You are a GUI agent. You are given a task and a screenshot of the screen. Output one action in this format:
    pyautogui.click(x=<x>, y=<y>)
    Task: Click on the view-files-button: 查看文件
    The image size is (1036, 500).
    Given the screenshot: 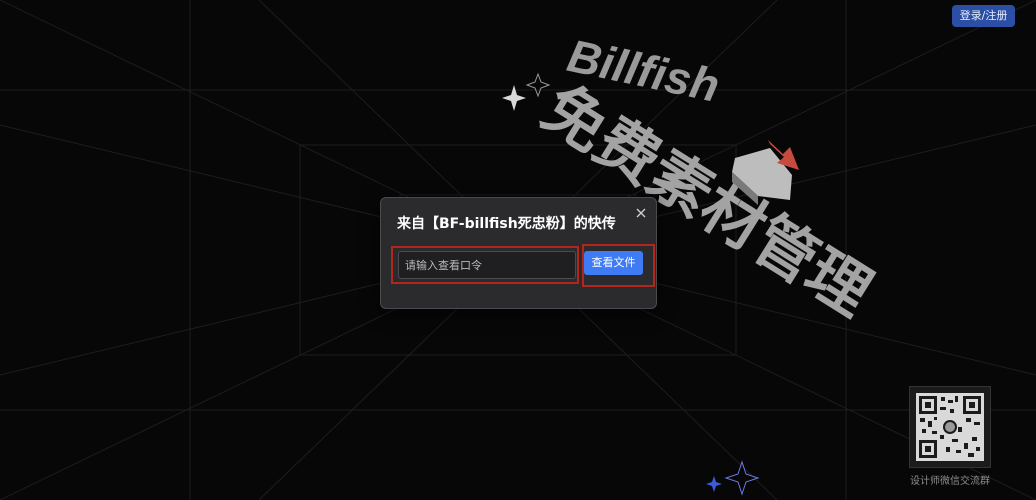 What is the action you would take?
    pyautogui.click(x=613, y=263)
    